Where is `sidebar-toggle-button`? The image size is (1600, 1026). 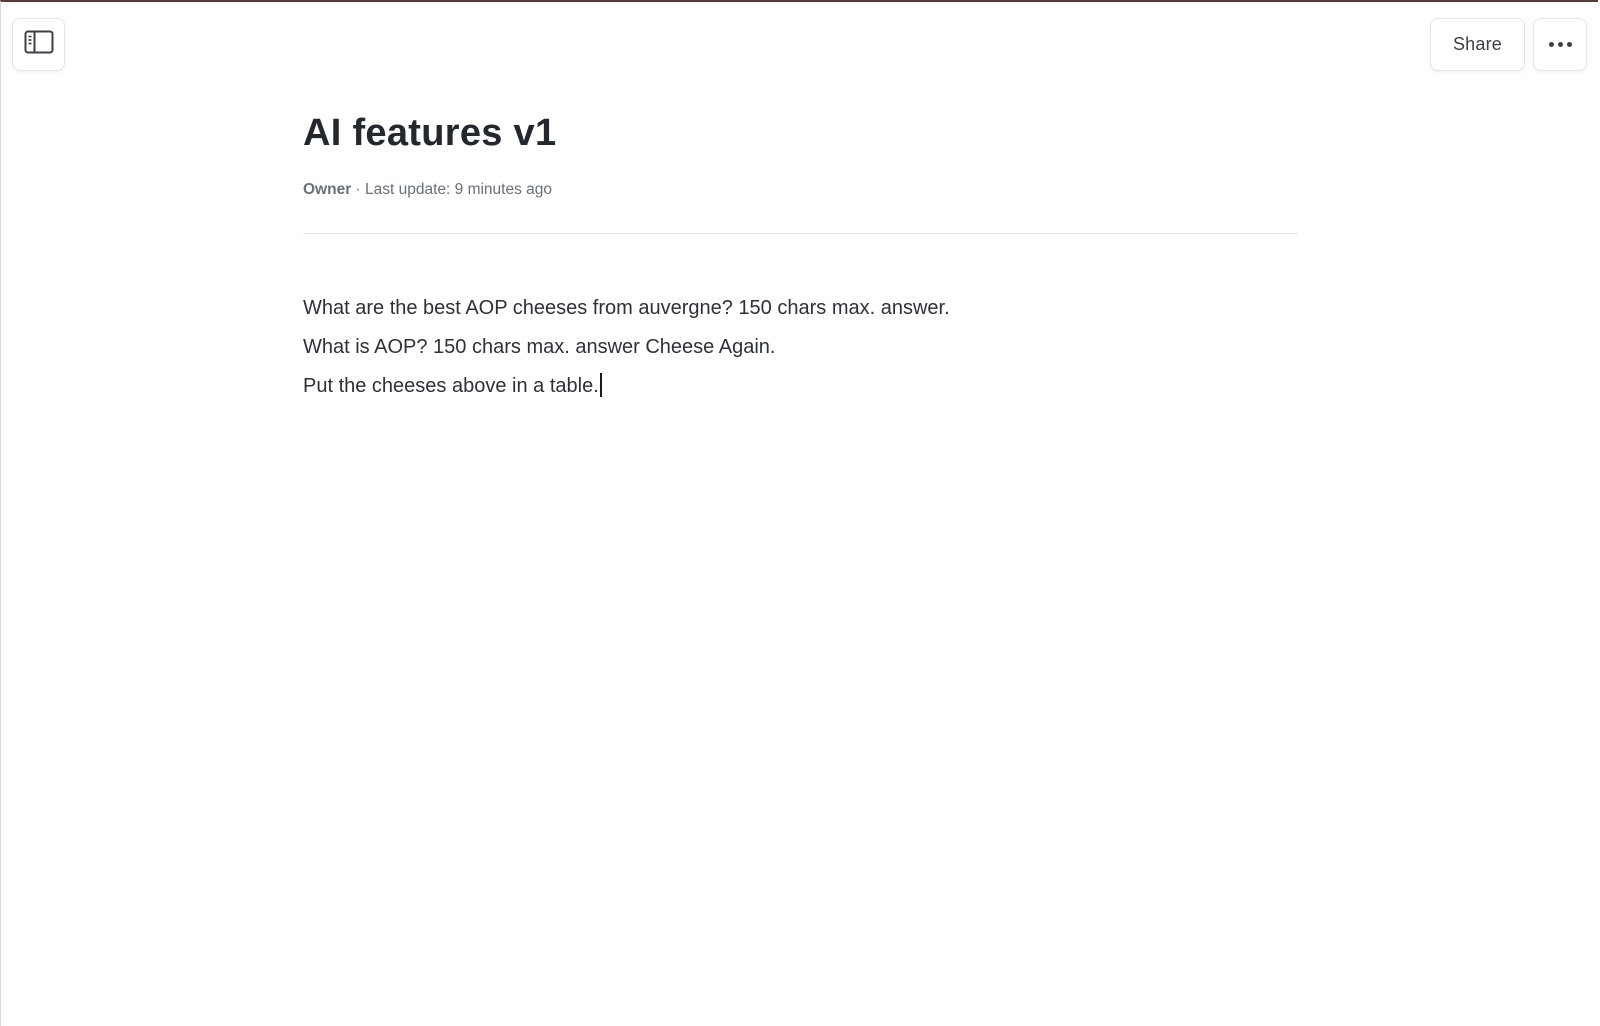
sidebar-toggle-button is located at coordinates (38, 44).